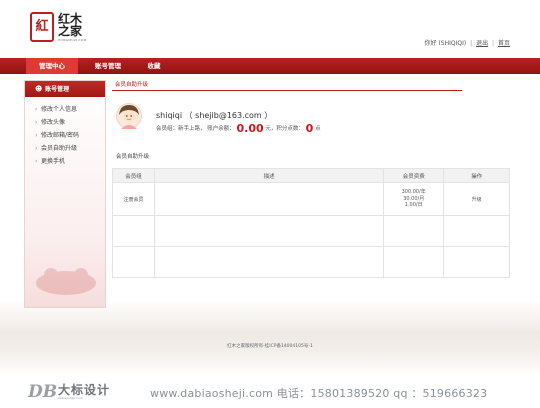 The height and width of the screenshot is (408, 540). I want to click on balance-unit: 元，积分点数：, so click(284, 129).